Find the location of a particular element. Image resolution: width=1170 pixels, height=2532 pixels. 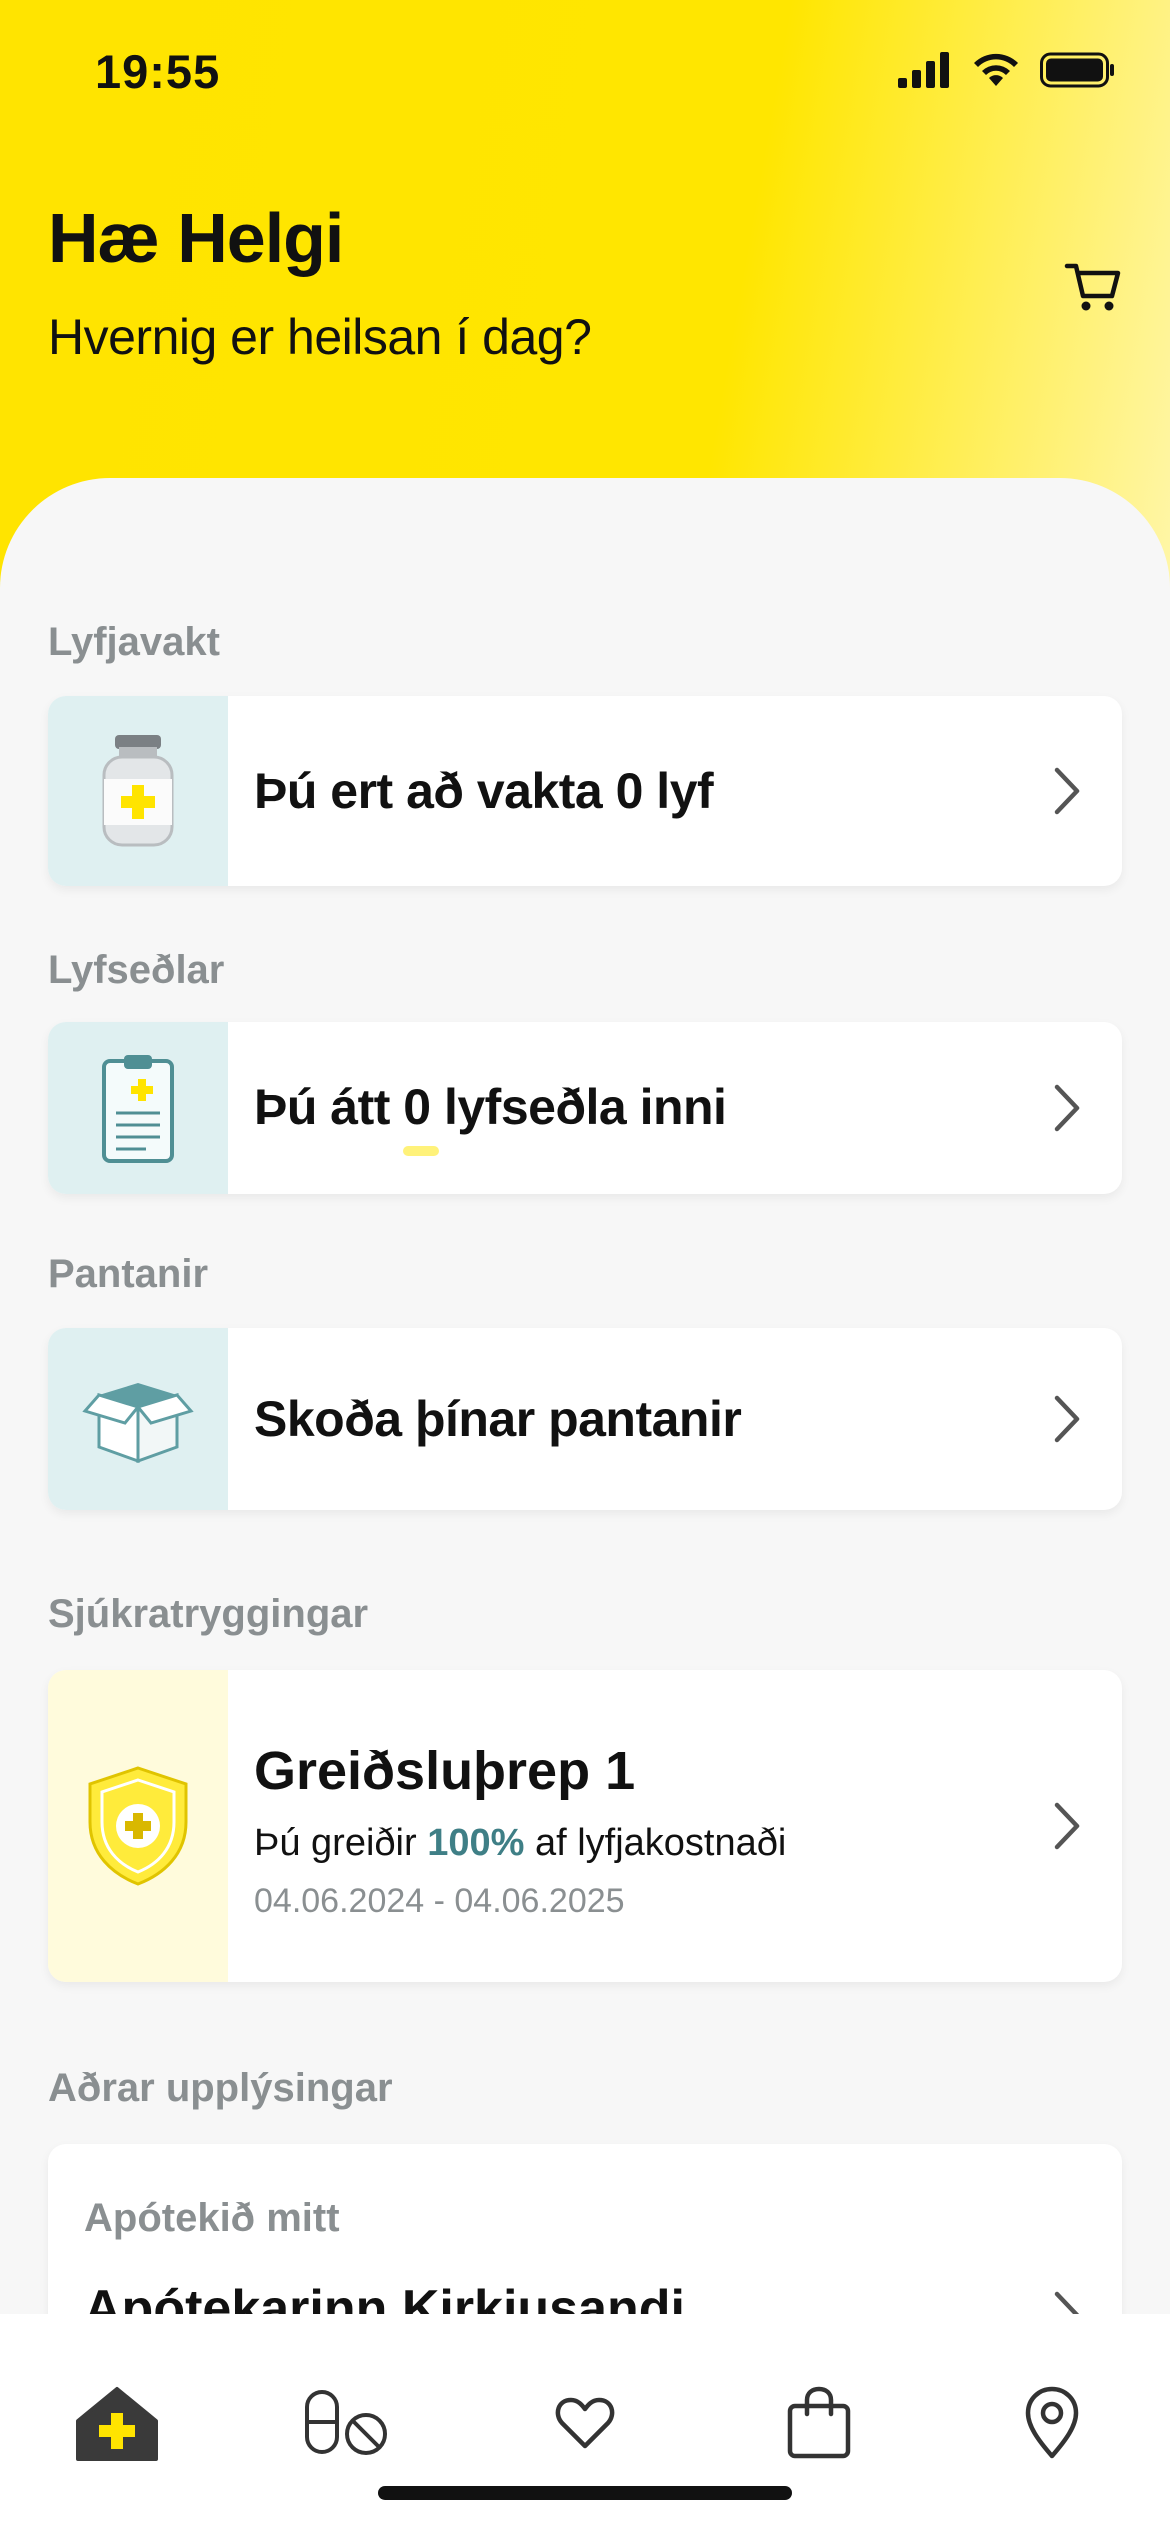

status-icons is located at coordinates (1007, 70).